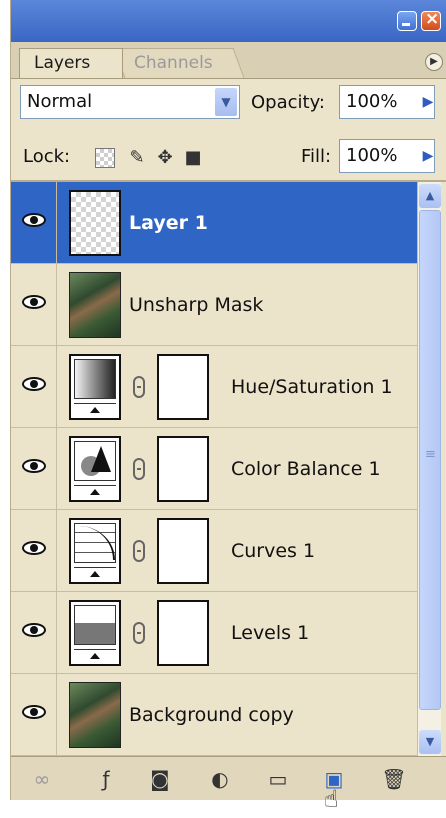 Image resolution: width=446 pixels, height=818 pixels. Describe the element at coordinates (214, 223) in the screenshot. I see `layer-row-layer-1: Layer 1` at that location.